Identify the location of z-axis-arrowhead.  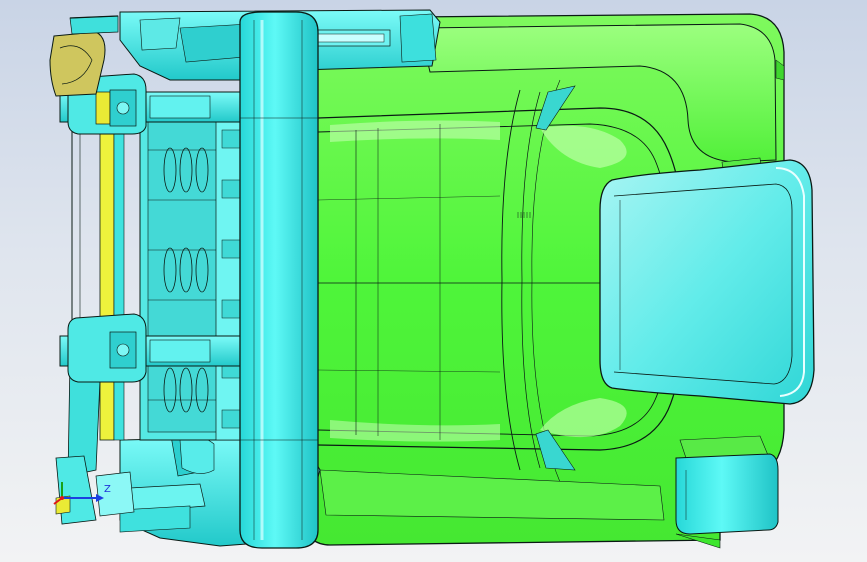
(100, 498).